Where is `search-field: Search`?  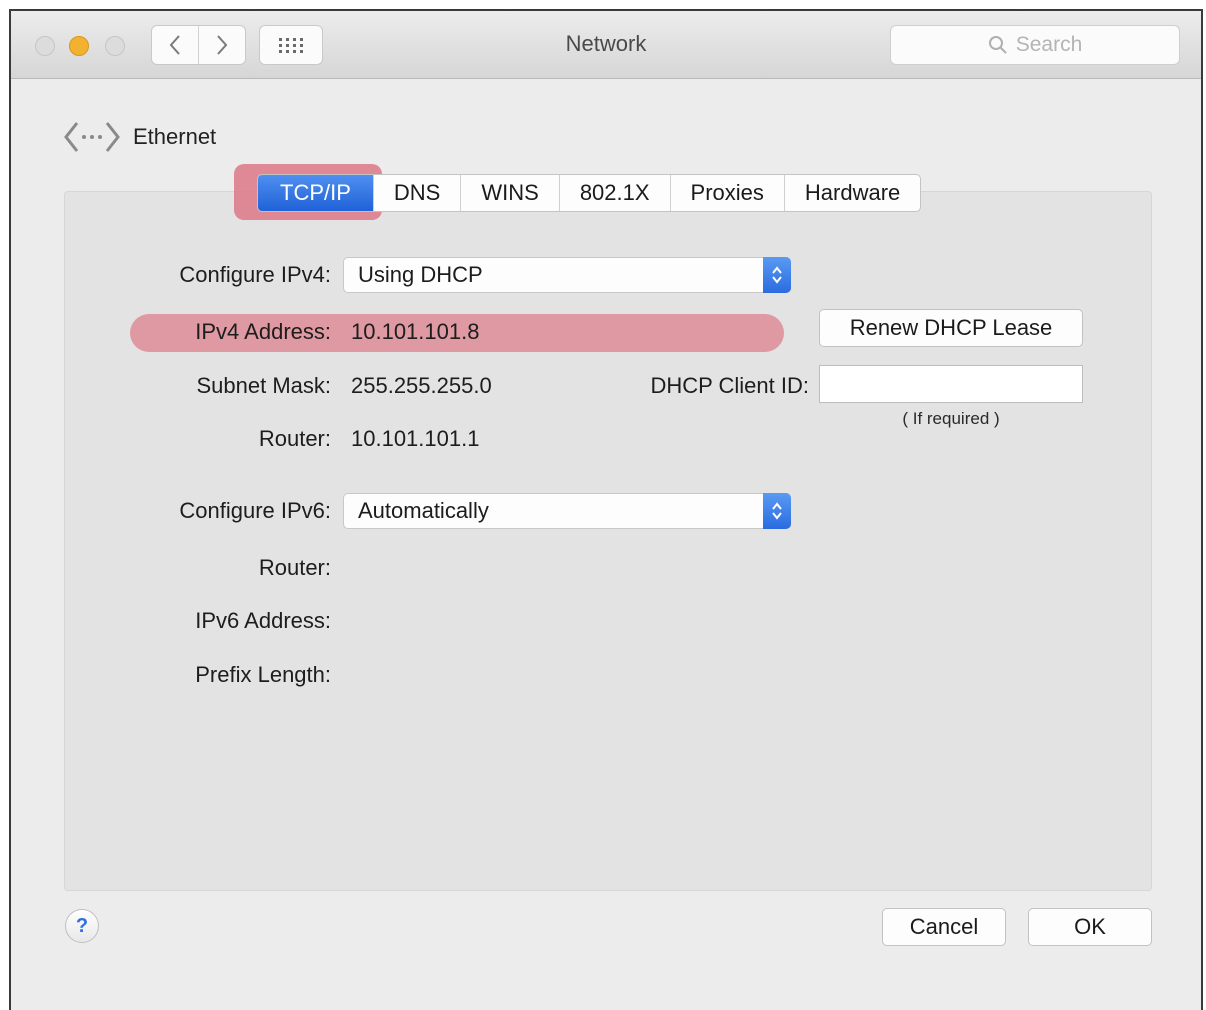 search-field: Search is located at coordinates (1035, 45).